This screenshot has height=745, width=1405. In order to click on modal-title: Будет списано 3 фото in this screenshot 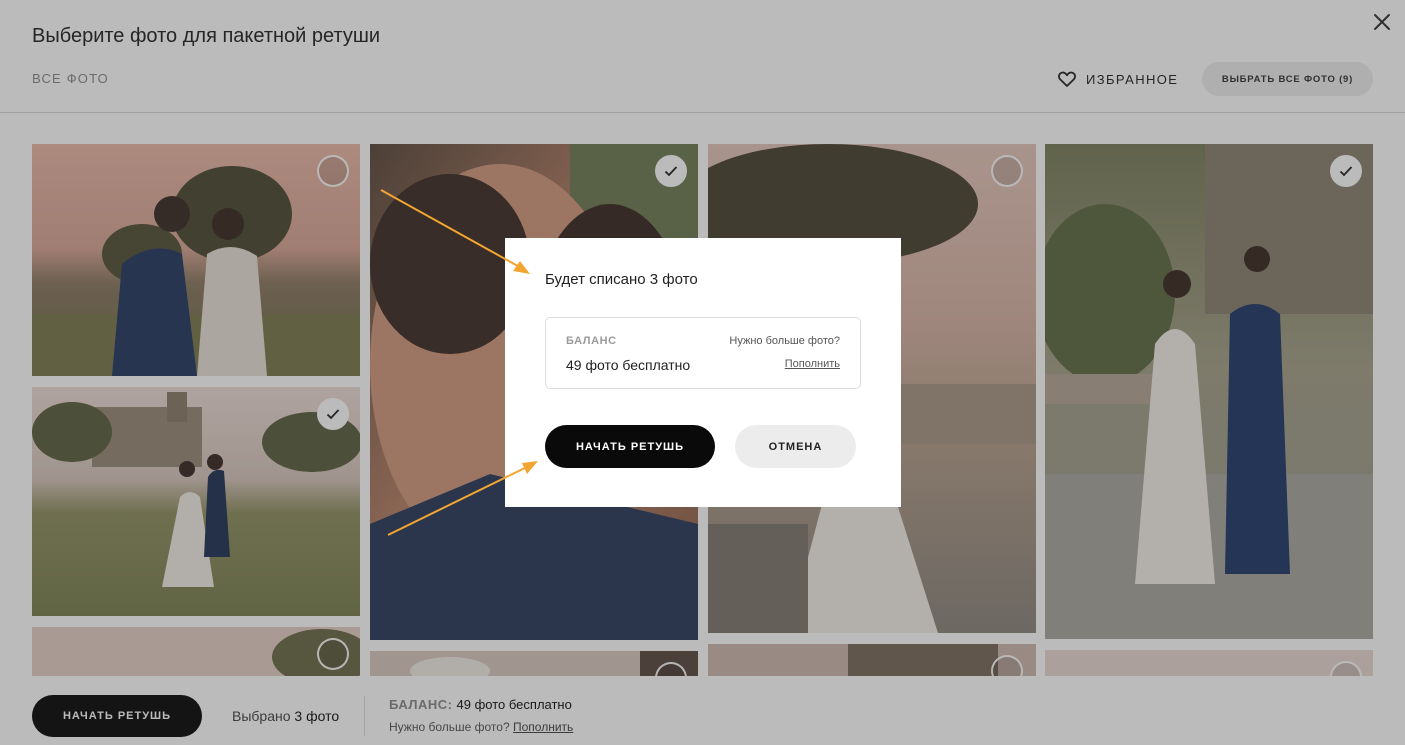, I will do `click(621, 279)`.